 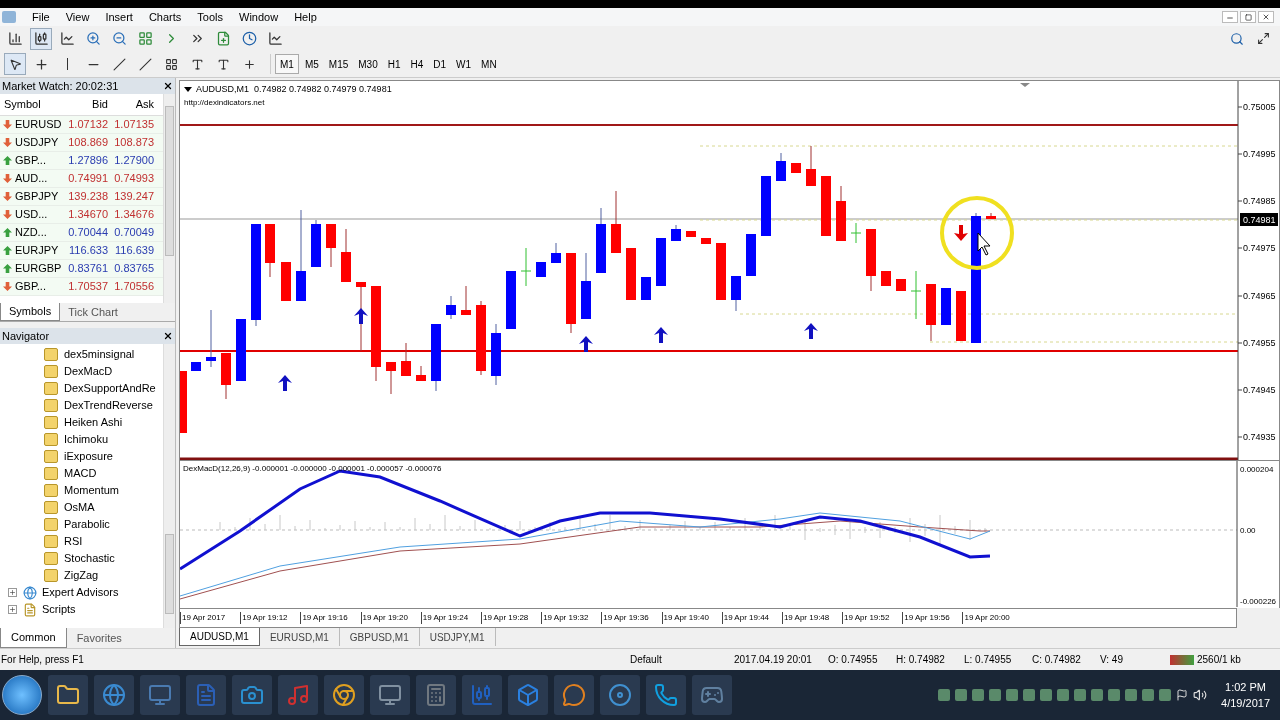 What do you see at coordinates (368, 64) in the screenshot?
I see `timeframe-button: M30` at bounding box center [368, 64].